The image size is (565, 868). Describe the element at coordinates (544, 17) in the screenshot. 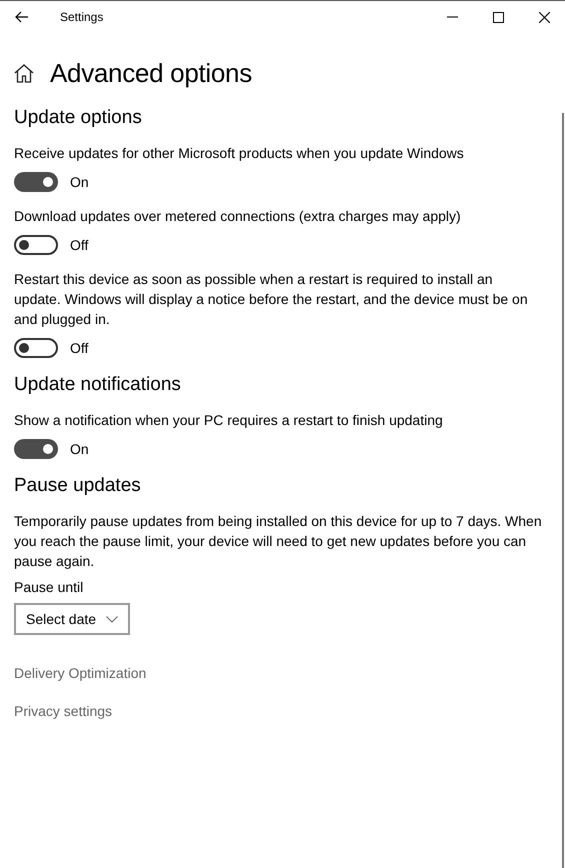

I see `close-icon` at that location.